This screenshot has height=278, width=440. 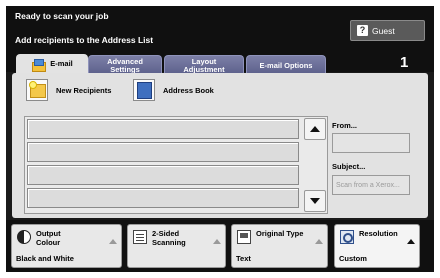 What do you see at coordinates (371, 143) in the screenshot?
I see `from-field` at bounding box center [371, 143].